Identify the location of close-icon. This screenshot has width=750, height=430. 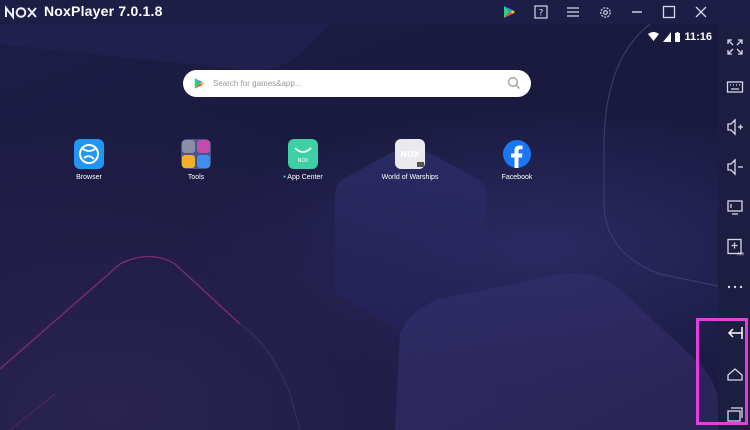
(701, 12).